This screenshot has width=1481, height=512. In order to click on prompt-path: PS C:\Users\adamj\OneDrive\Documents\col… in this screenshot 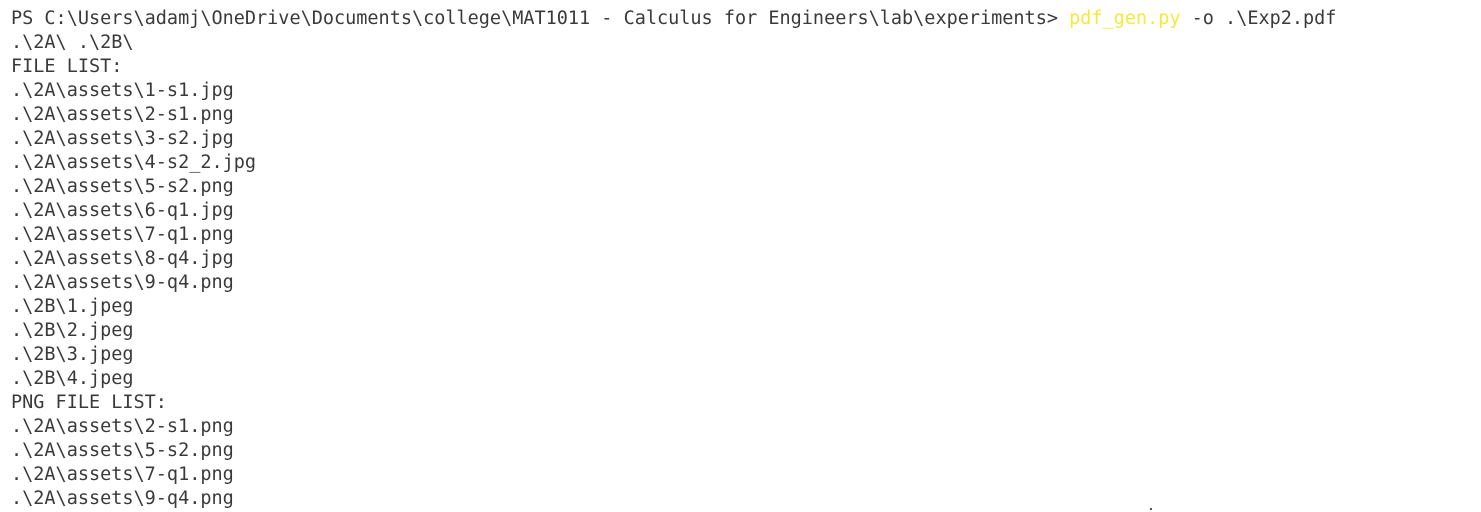, I will do `click(540, 18)`.